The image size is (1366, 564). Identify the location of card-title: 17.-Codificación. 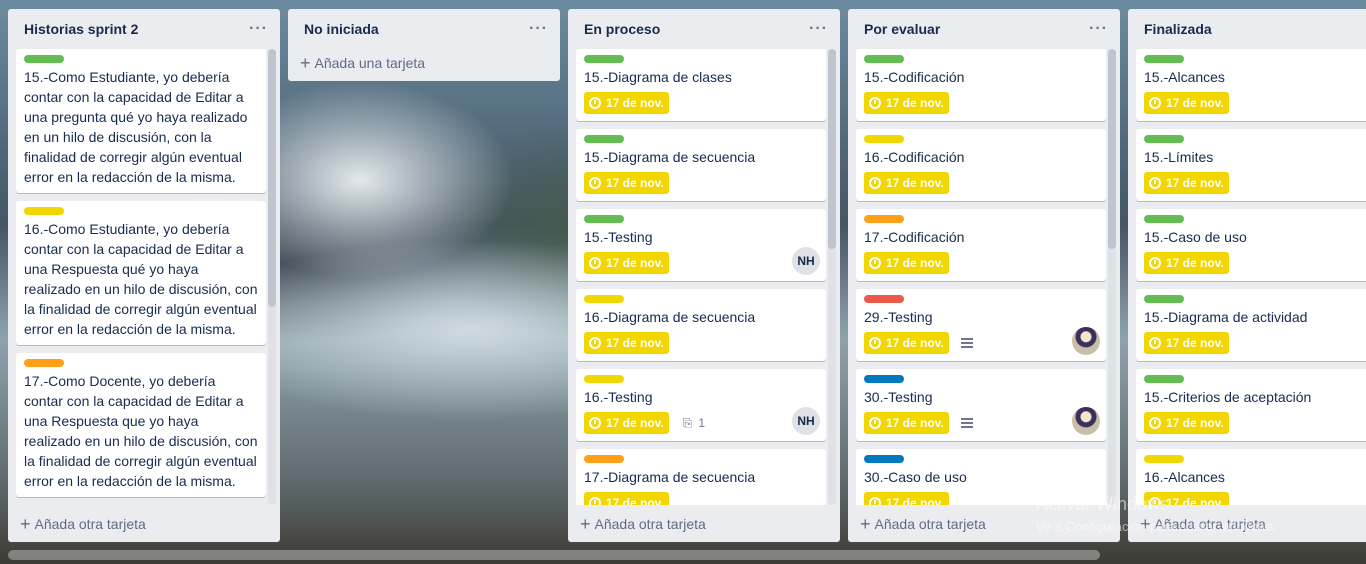
(914, 237).